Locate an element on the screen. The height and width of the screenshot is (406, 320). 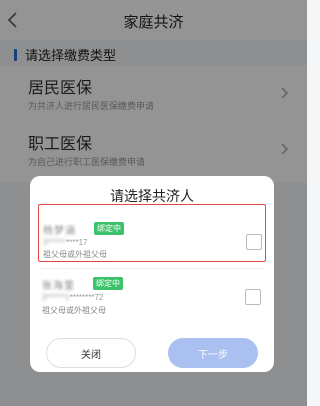
next-step-button: 下一步 is located at coordinates (213, 353).